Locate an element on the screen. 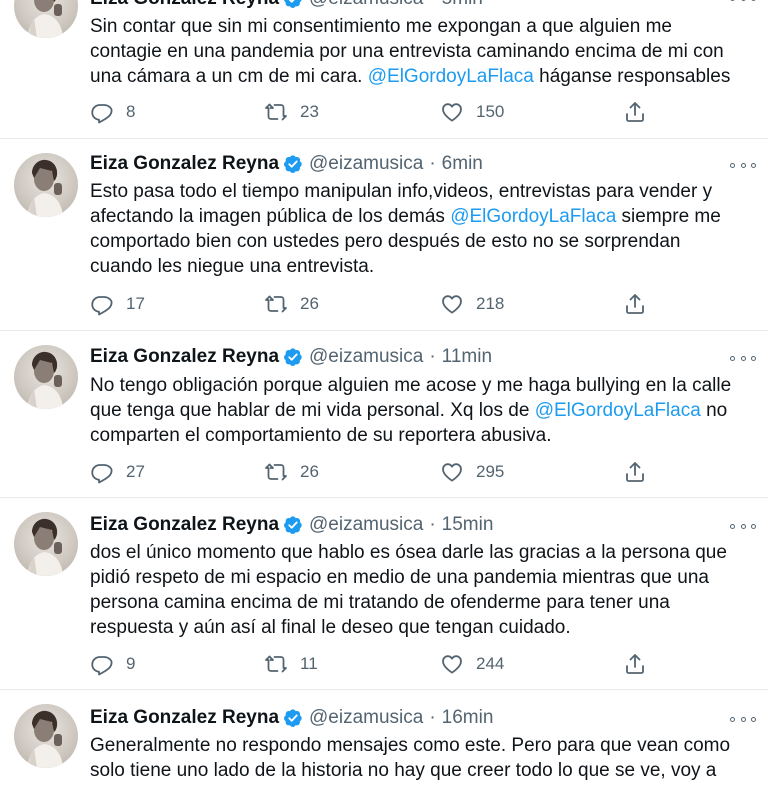 This screenshot has width=768, height=790. reply-button: 17 is located at coordinates (117, 304).